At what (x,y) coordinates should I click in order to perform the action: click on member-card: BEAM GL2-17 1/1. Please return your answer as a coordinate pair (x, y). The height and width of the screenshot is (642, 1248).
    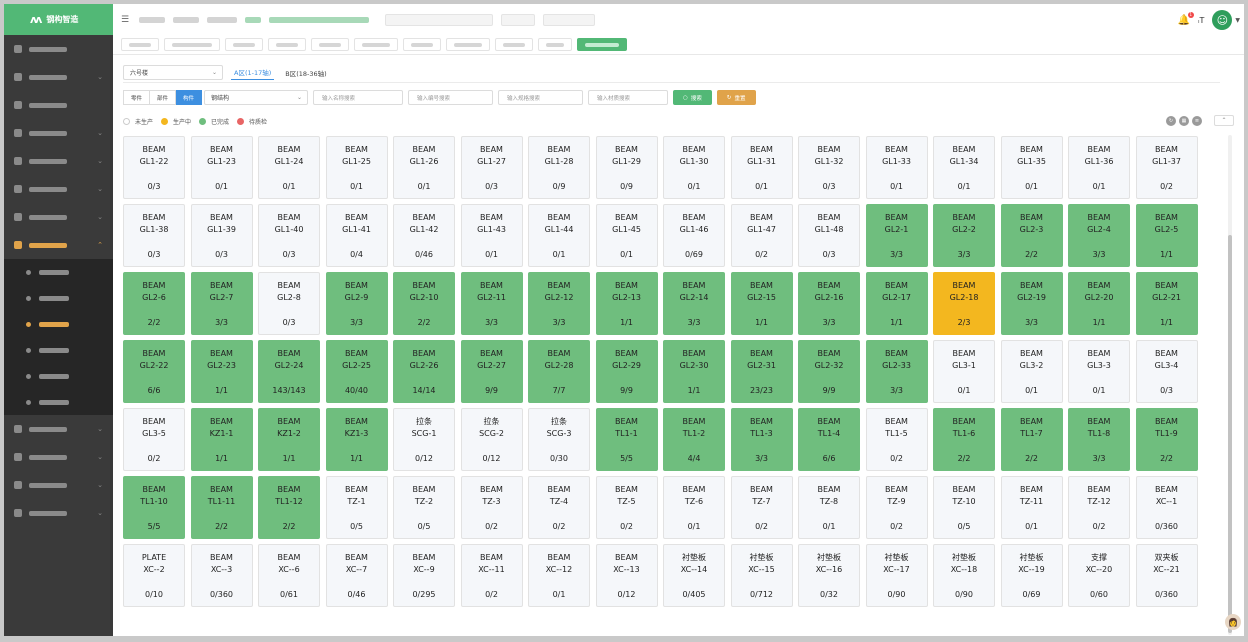
    Looking at the image, I should click on (896, 303).